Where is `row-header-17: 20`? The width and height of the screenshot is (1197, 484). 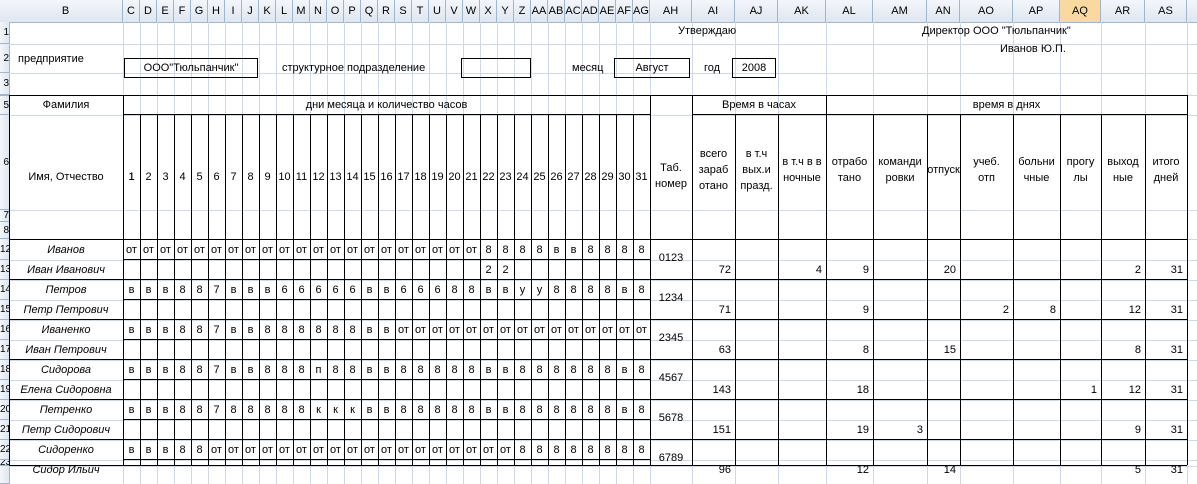 row-header-17: 20 is located at coordinates (4, 410).